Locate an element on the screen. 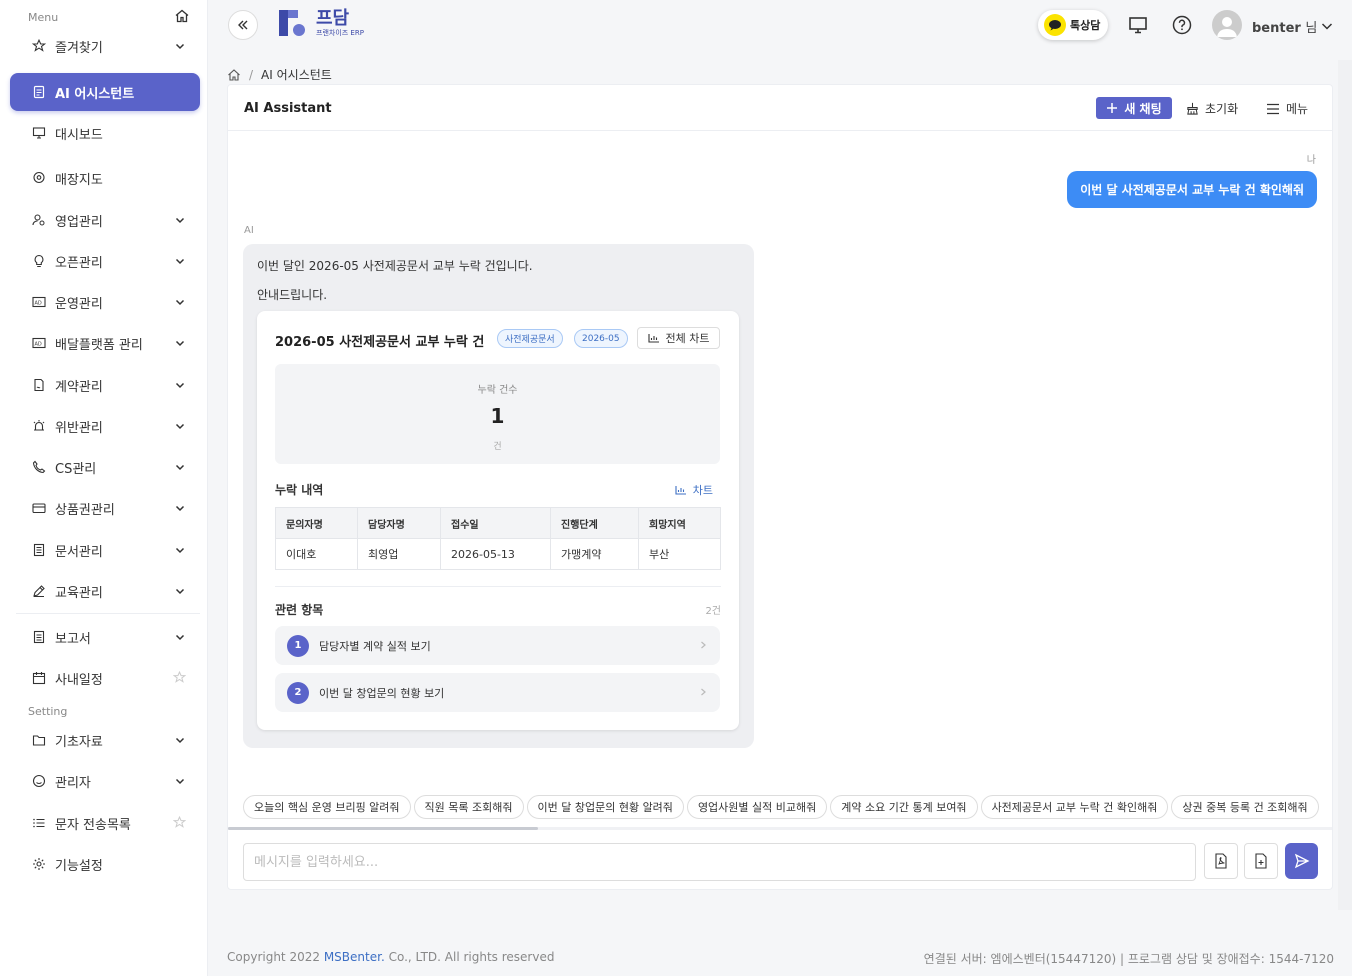 The image size is (1352, 976). sidebar-item-schedule: 사내일정 is located at coordinates (105, 678).